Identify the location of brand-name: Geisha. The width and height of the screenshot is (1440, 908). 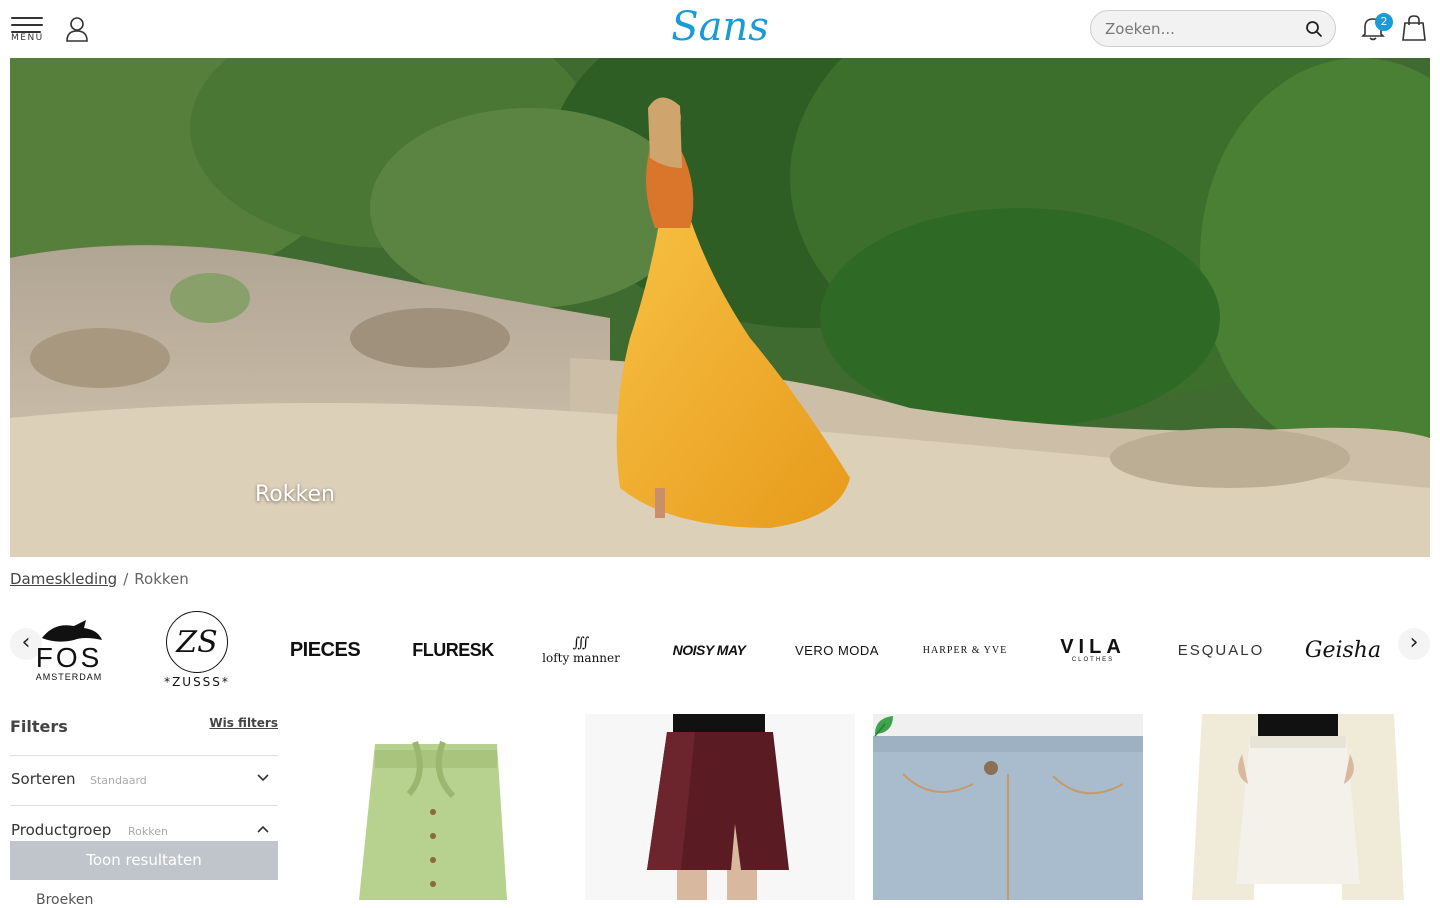
(1343, 650).